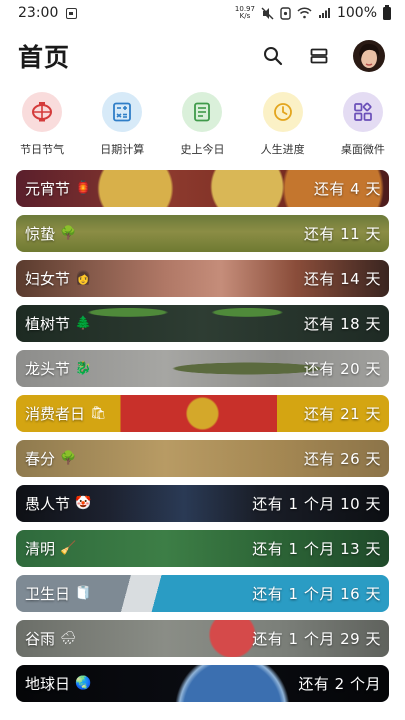  I want to click on event-card-awakening-insects: 惊蛰 🌳 还有 11 天, so click(202, 233).